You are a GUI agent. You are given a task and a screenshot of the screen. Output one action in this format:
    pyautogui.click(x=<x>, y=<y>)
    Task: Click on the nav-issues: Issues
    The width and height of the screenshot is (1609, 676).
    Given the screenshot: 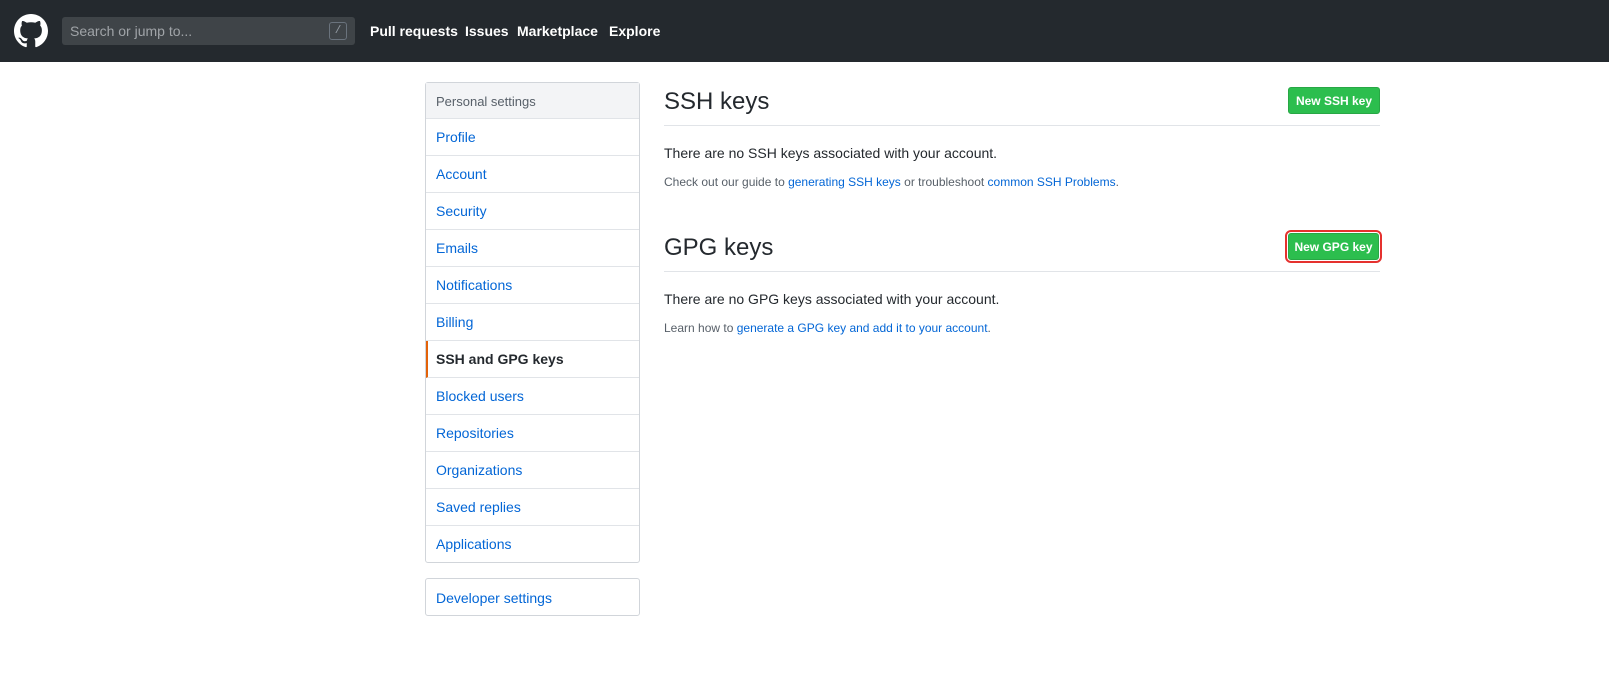 What is the action you would take?
    pyautogui.click(x=487, y=31)
    